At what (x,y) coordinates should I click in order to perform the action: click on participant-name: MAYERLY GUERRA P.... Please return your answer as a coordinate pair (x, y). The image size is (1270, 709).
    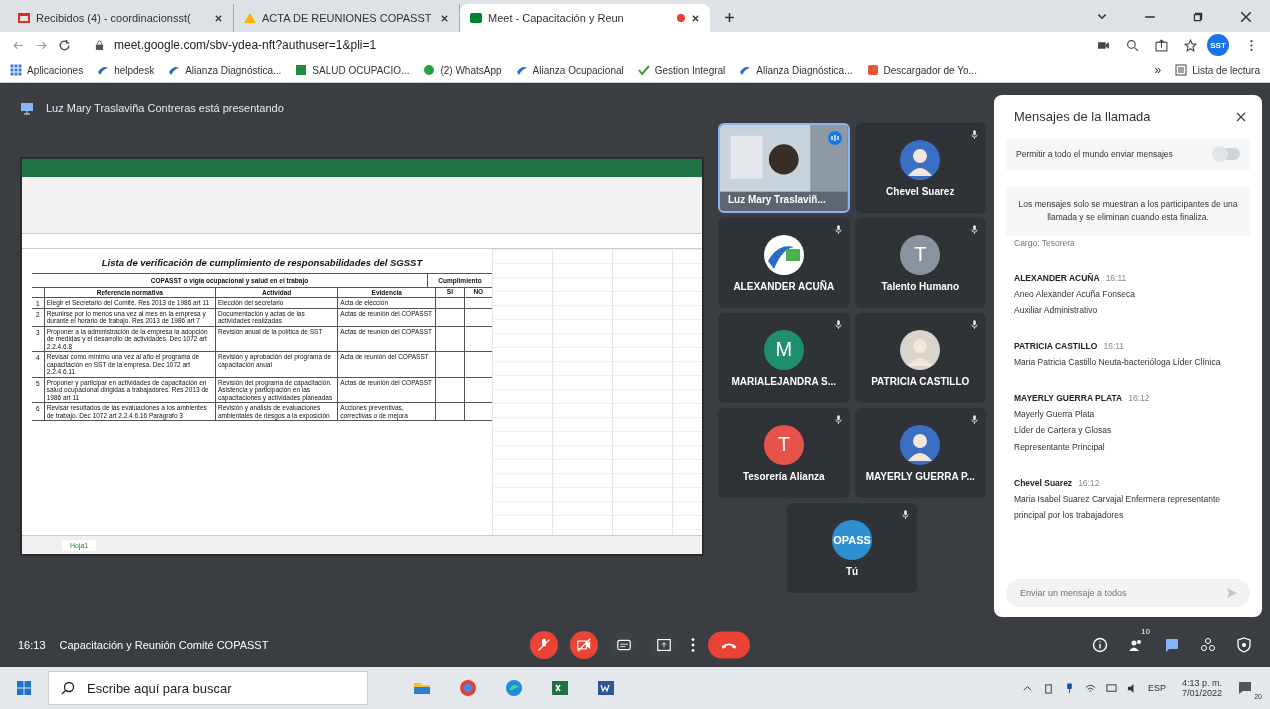
    Looking at the image, I should click on (920, 476).